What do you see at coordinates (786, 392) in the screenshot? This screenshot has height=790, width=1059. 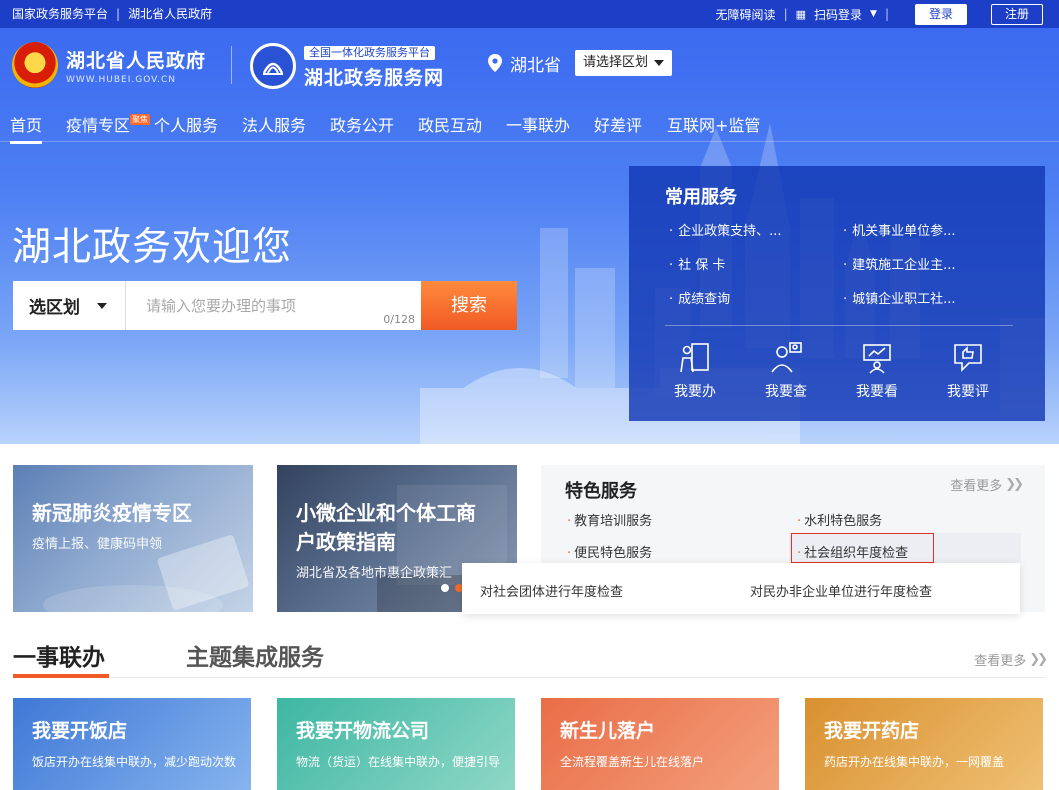 I see `action-query-label: 我要查` at bounding box center [786, 392].